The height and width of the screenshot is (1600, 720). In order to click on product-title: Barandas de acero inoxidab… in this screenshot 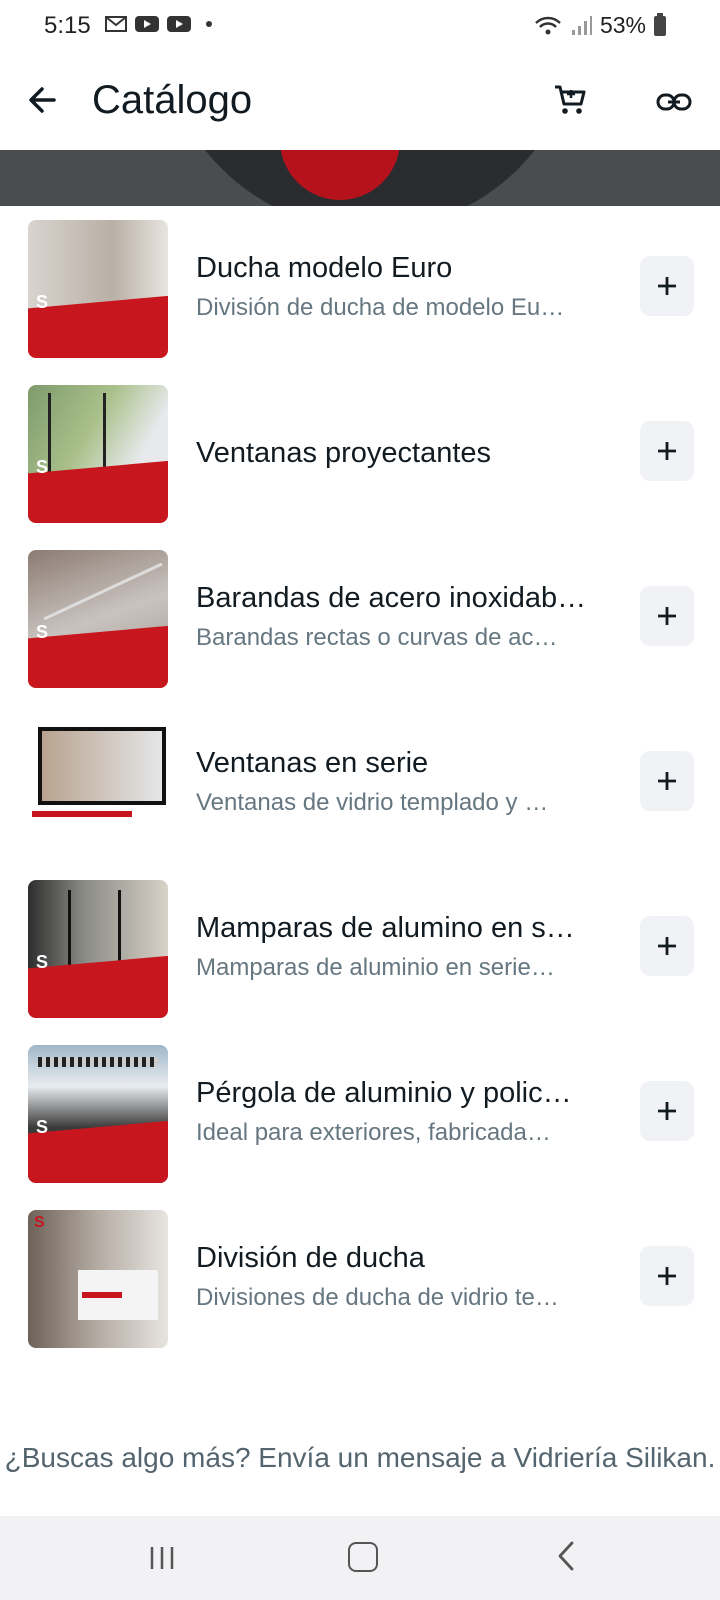, I will do `click(391, 598)`.